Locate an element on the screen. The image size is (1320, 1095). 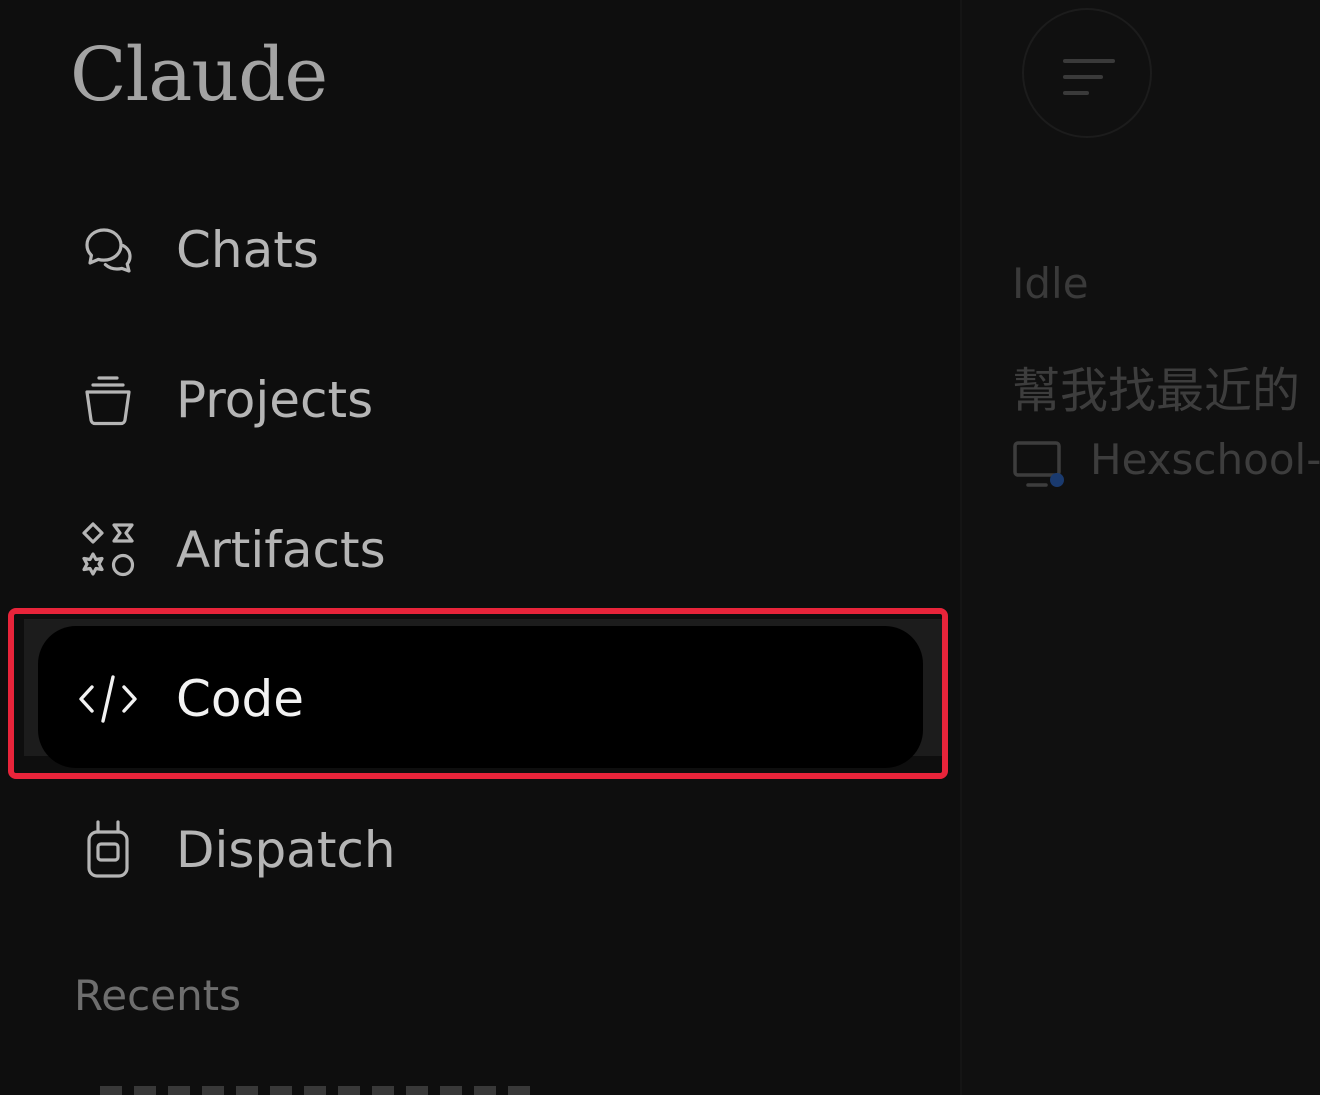
recent-item-peek is located at coordinates (315, 1090).